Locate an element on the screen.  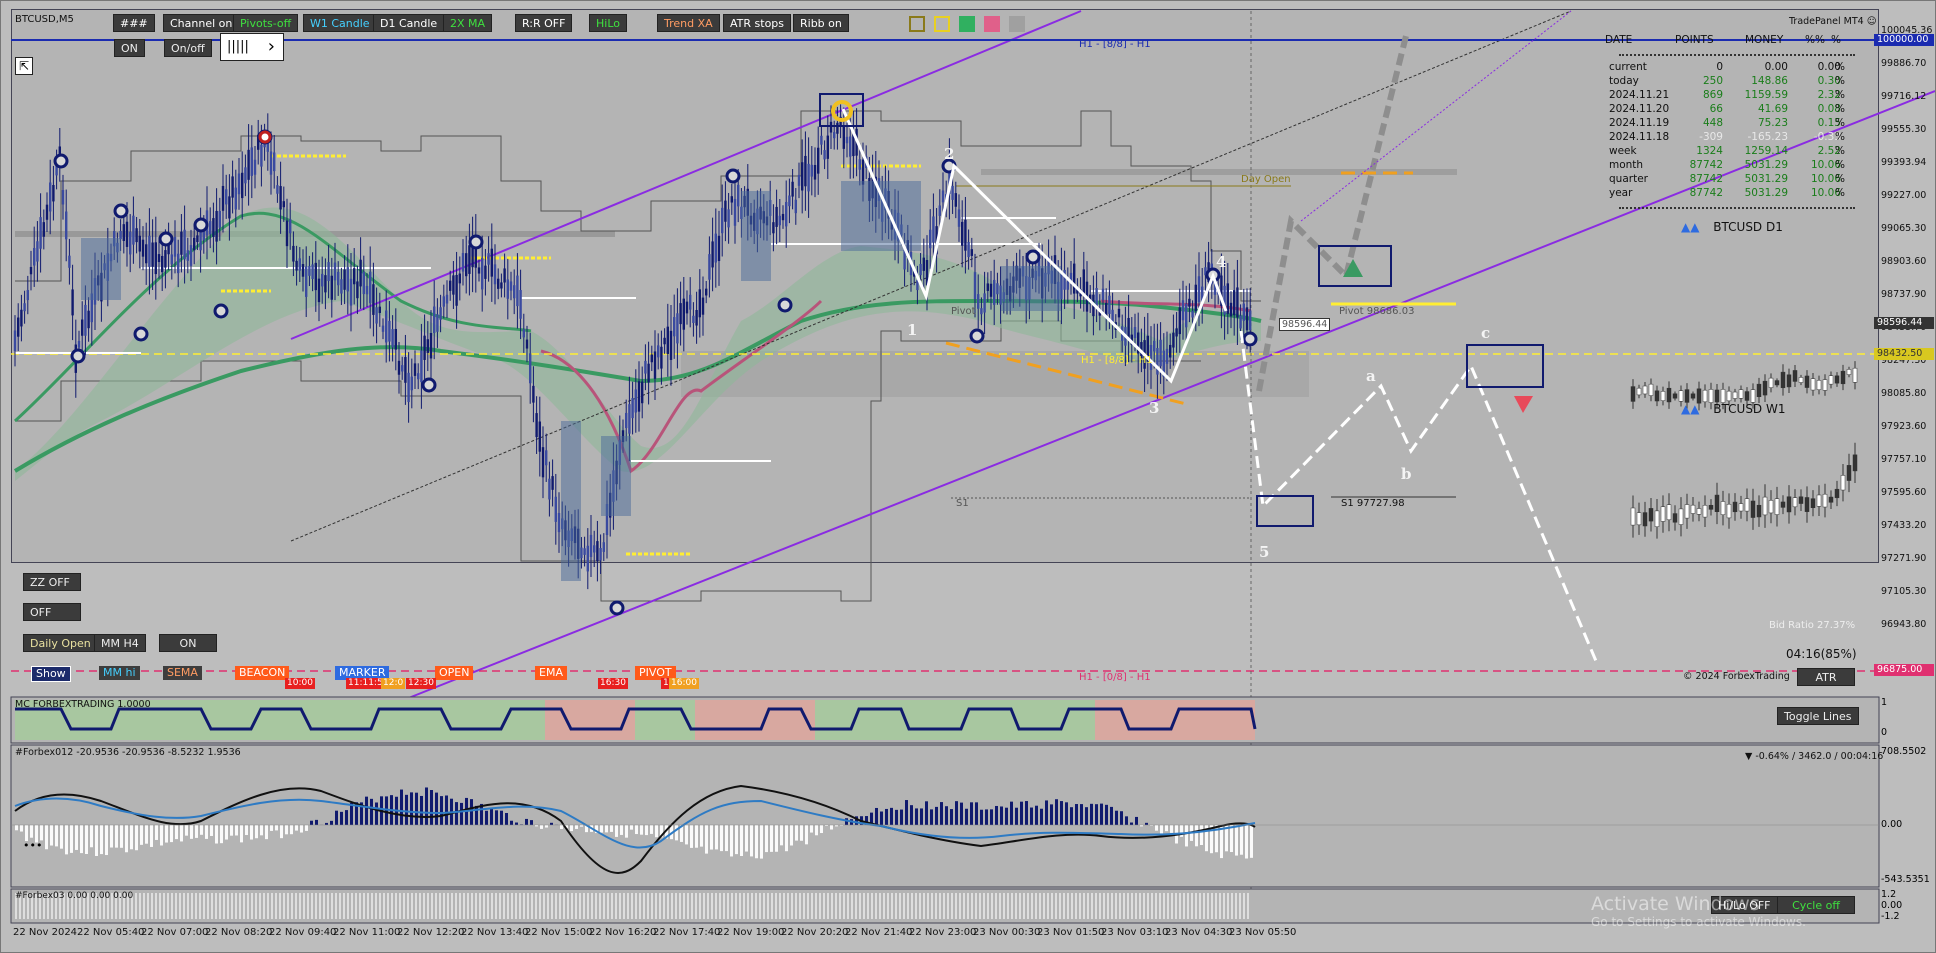
time-tick: 23 Nov 01:50 is located at coordinates (1071, 932).